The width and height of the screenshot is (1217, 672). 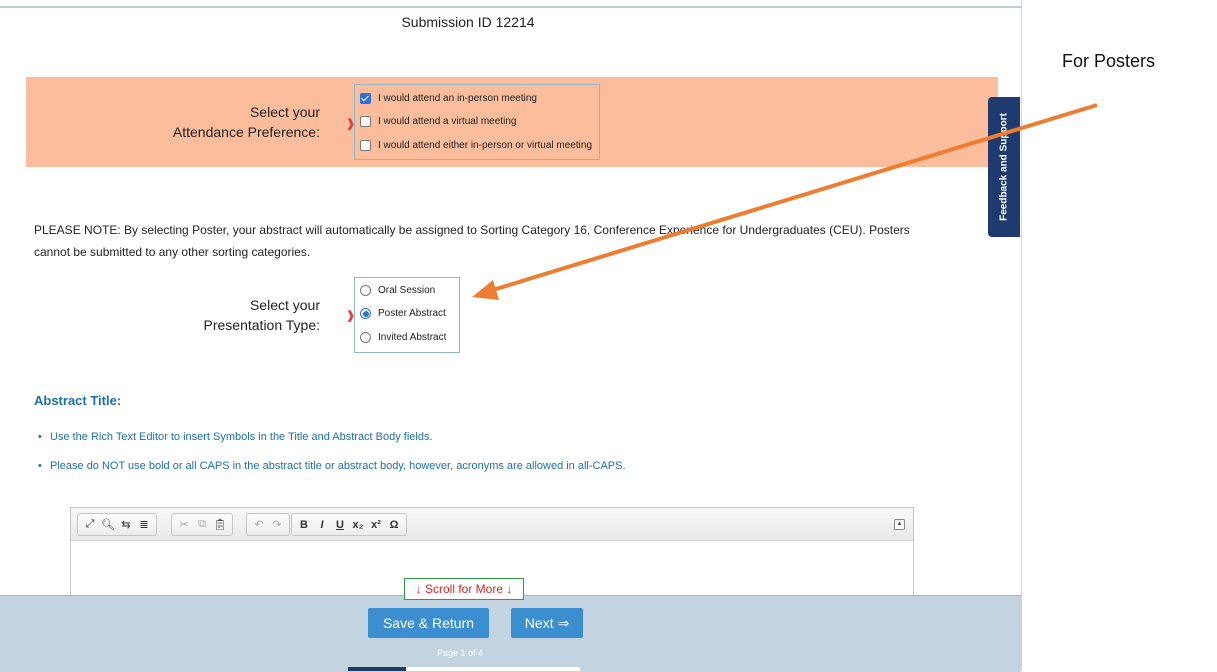 What do you see at coordinates (485, 290) in the screenshot?
I see `arrow-head` at bounding box center [485, 290].